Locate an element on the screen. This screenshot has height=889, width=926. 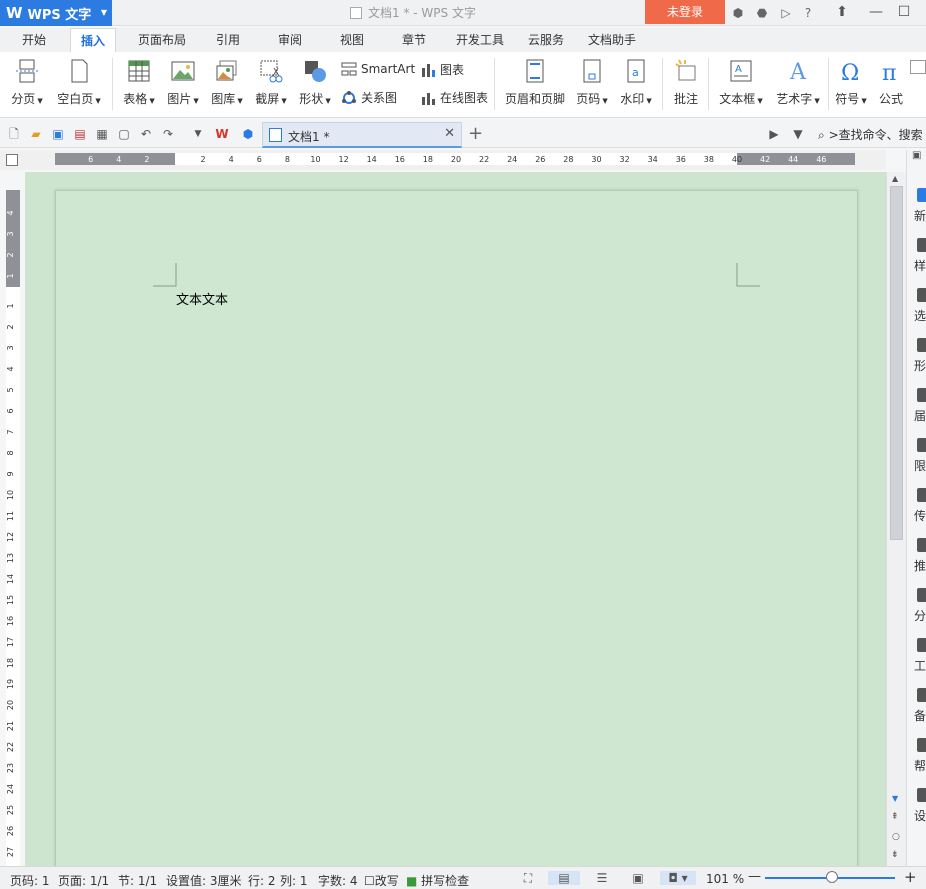
symbol-button: Ω 符号 ▼ is located at coordinates (851, 82).